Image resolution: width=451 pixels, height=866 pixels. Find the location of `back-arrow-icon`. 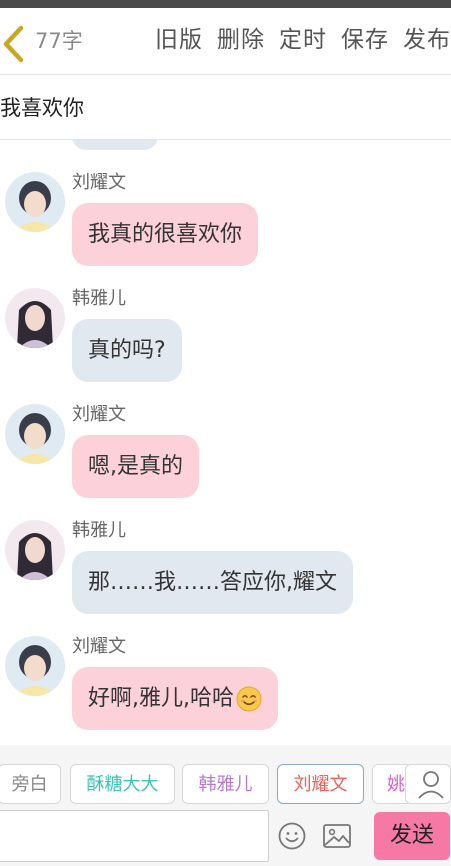

back-arrow-icon is located at coordinates (15, 44).